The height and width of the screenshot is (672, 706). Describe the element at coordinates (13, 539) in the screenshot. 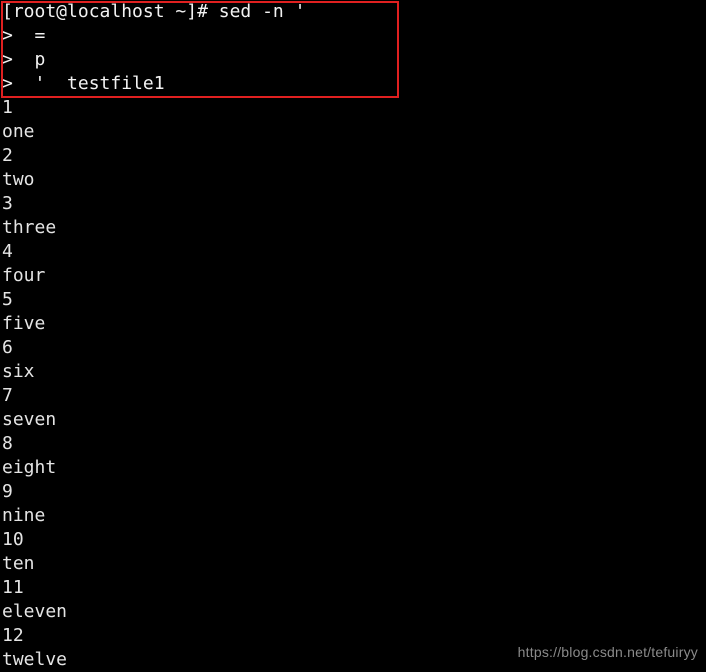

I see `terminal-output-line: 10` at that location.